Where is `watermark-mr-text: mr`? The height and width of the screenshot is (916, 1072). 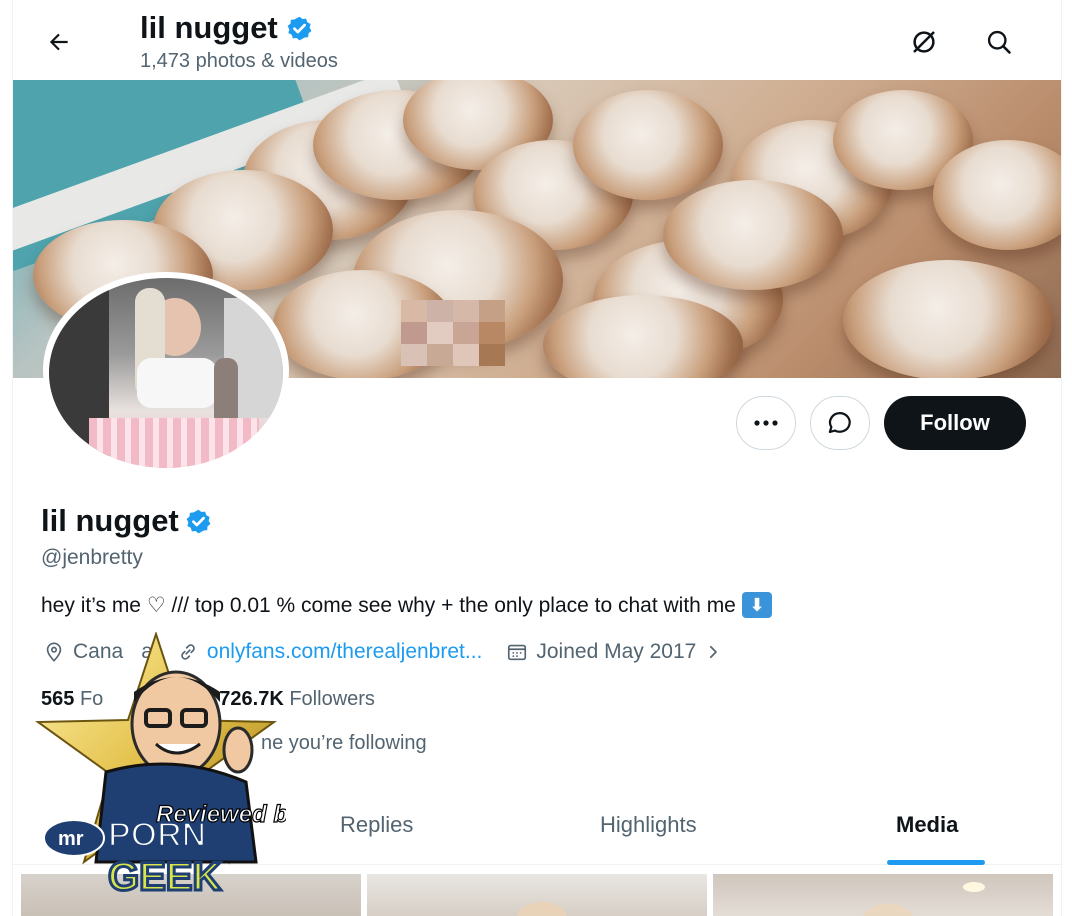 watermark-mr-text: mr is located at coordinates (71, 839).